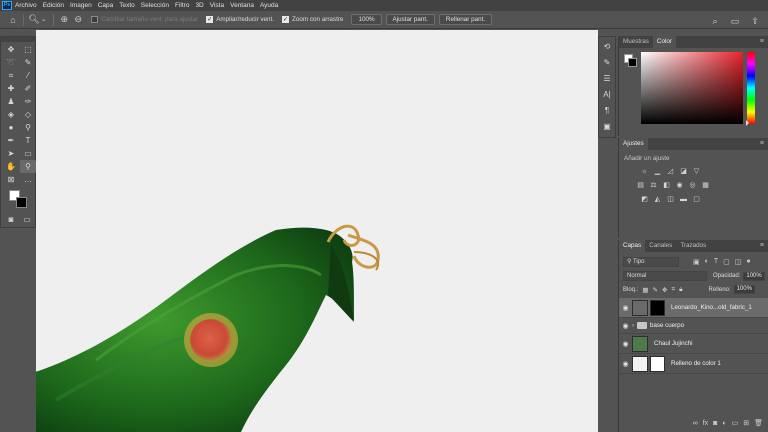 The width and height of the screenshot is (768, 432). What do you see at coordinates (13, 20) in the screenshot?
I see `home-icon: ⌂` at bounding box center [13, 20].